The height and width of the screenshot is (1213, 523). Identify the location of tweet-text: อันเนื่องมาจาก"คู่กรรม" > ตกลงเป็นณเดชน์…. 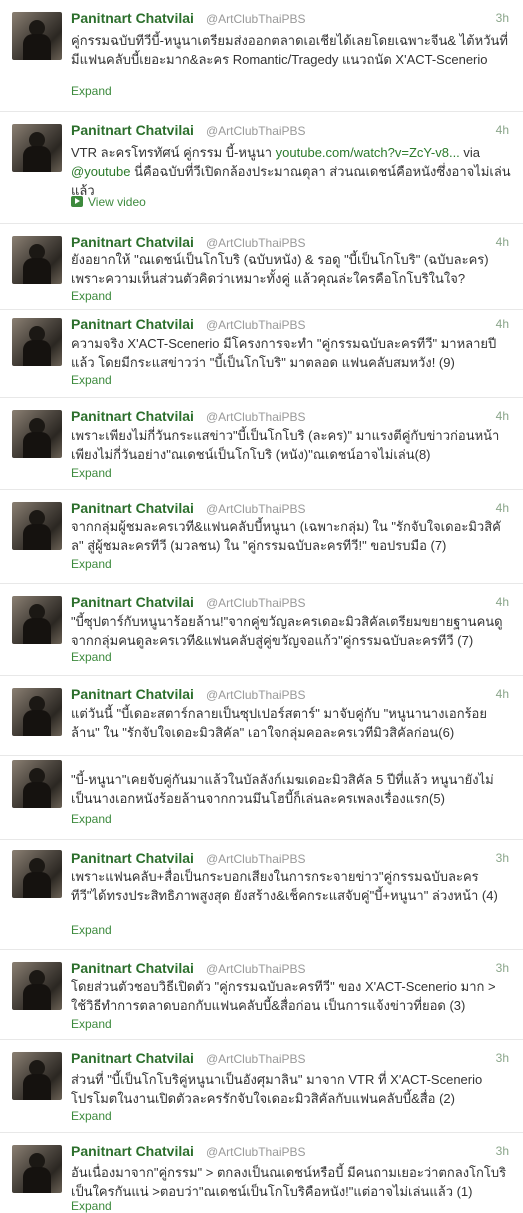
(289, 1182).